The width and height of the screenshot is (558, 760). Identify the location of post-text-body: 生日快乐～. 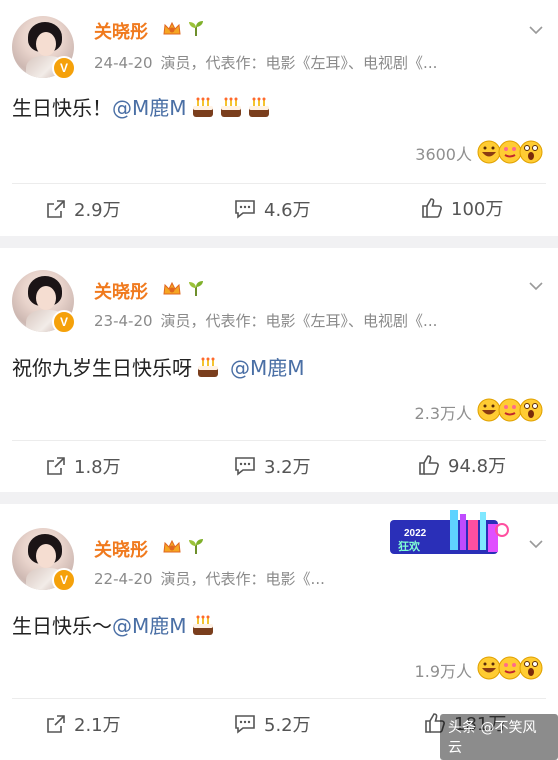
(62, 626).